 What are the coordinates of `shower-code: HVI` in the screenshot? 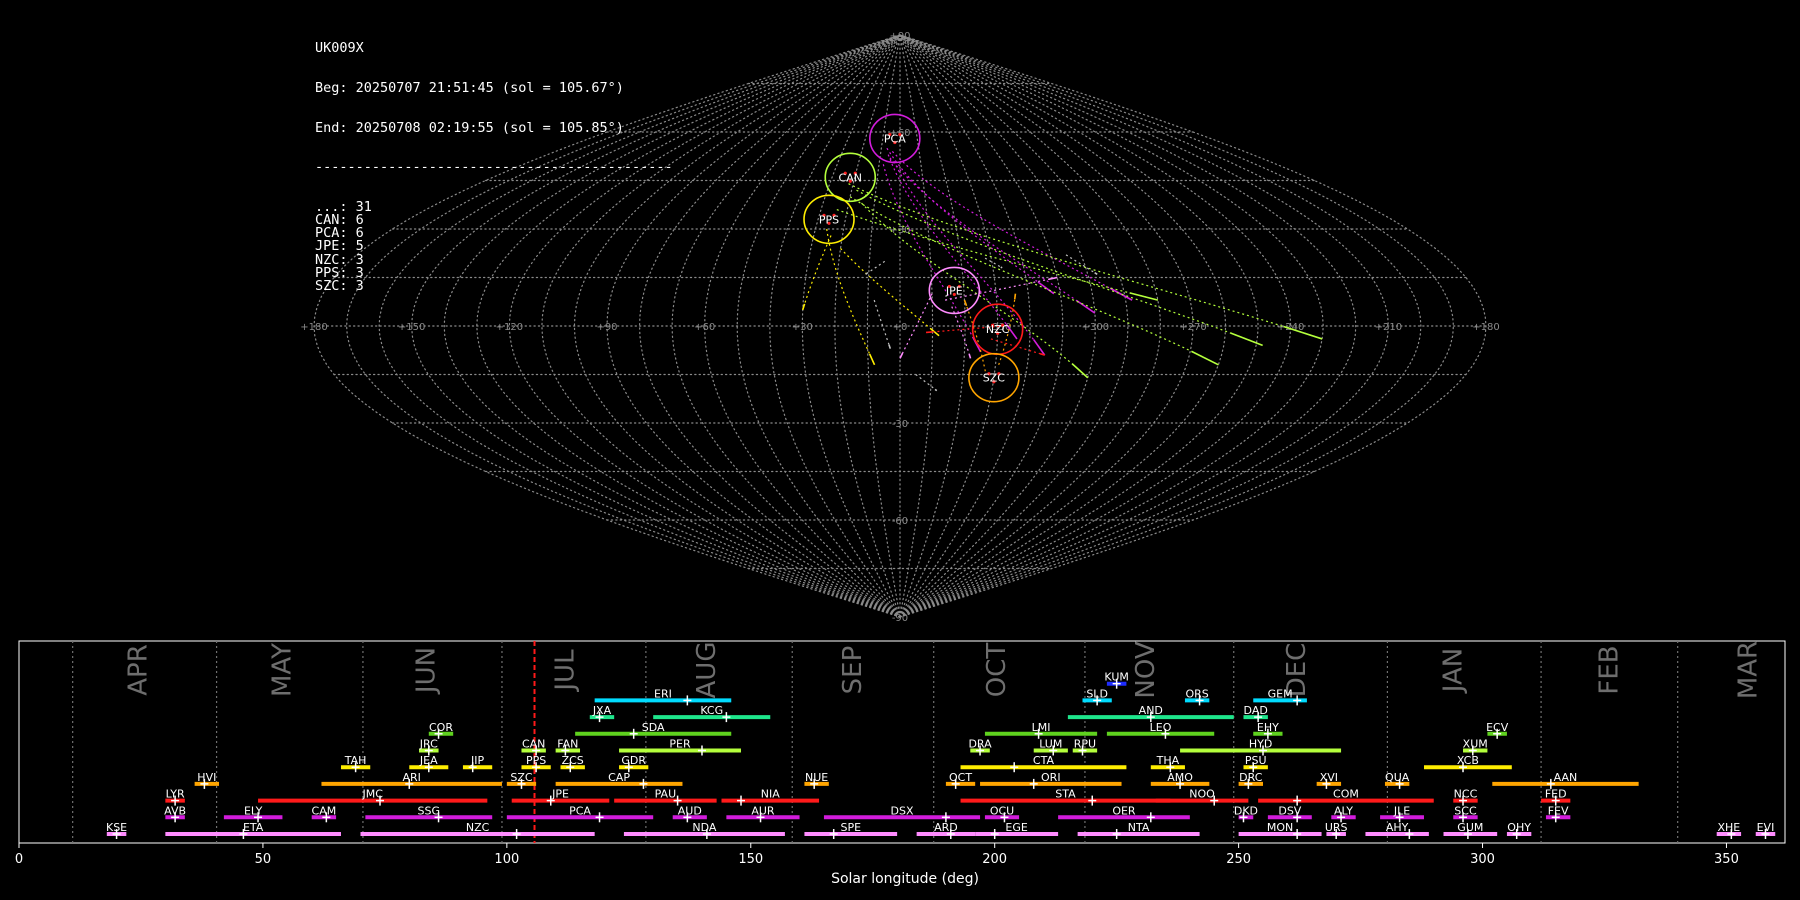 It's located at (206, 777).